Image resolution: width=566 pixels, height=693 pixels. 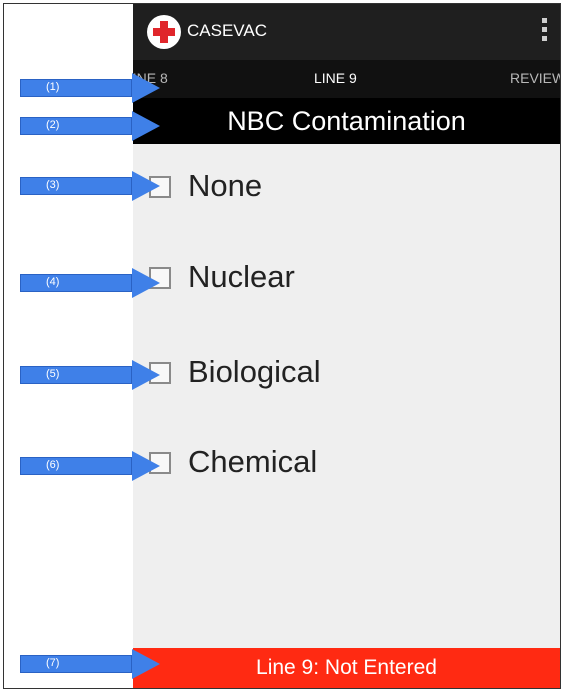 I want to click on callout-label: (2), so click(x=53, y=125).